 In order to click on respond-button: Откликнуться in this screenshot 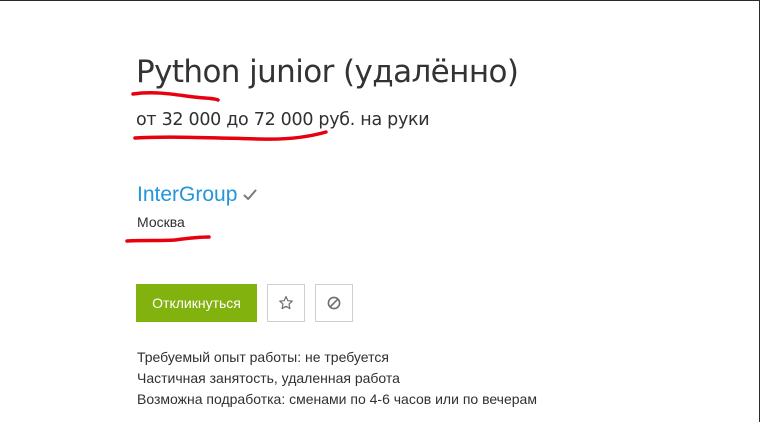, I will do `click(196, 303)`.